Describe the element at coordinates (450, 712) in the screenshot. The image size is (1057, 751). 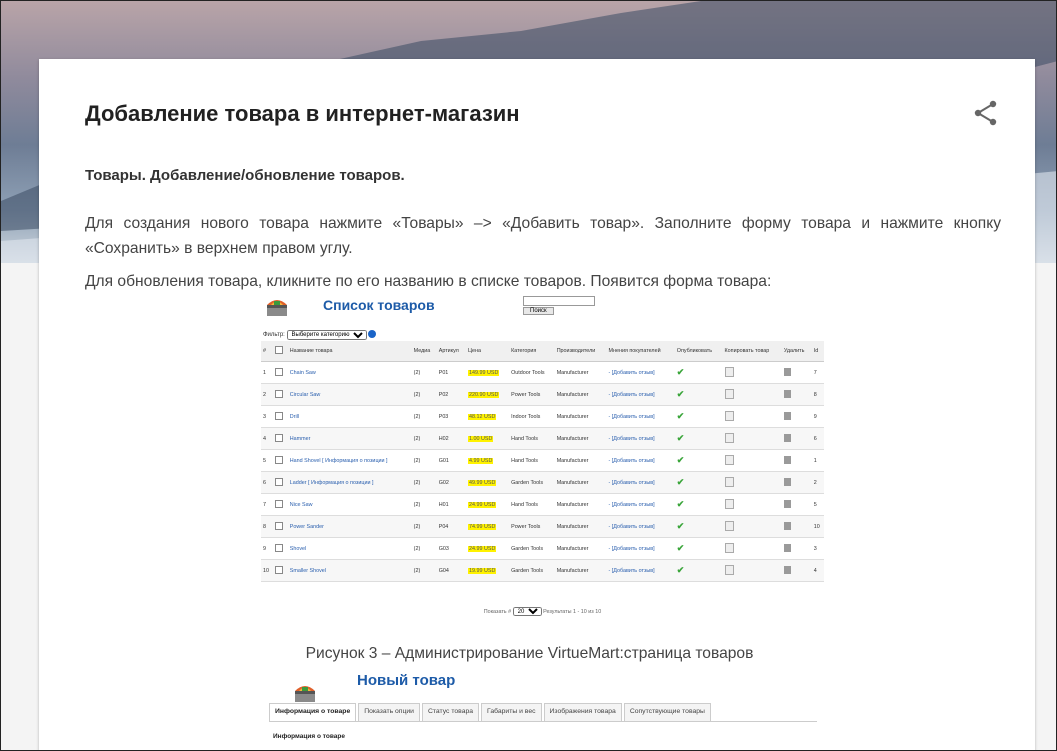
I see `tab-product-status: Статус товара` at that location.